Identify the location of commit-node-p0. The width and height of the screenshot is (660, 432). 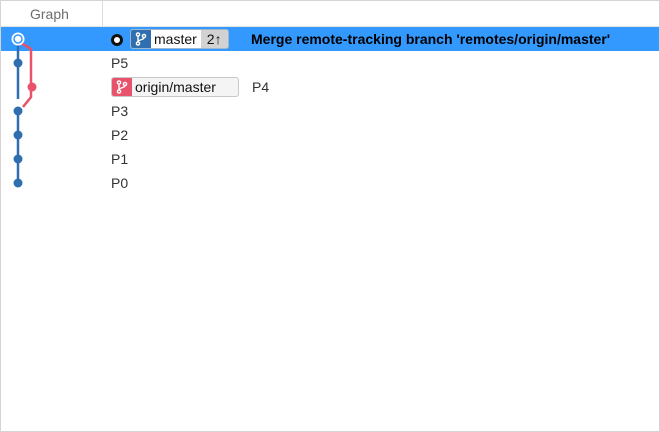
(18, 183).